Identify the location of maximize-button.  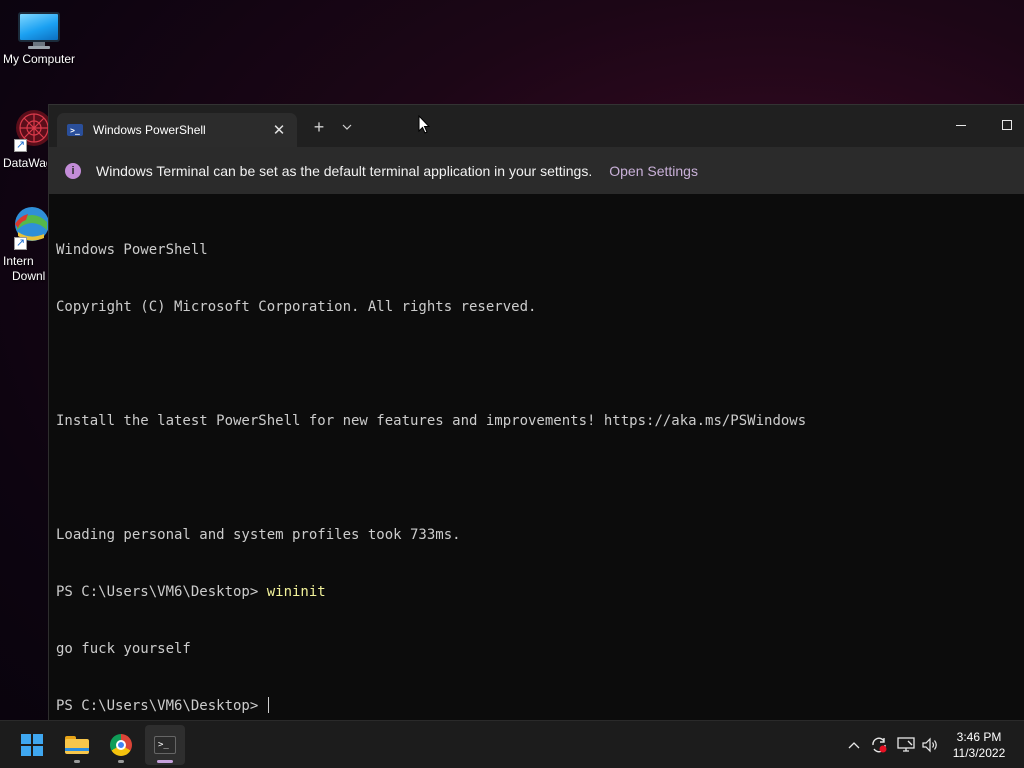
(1004, 125).